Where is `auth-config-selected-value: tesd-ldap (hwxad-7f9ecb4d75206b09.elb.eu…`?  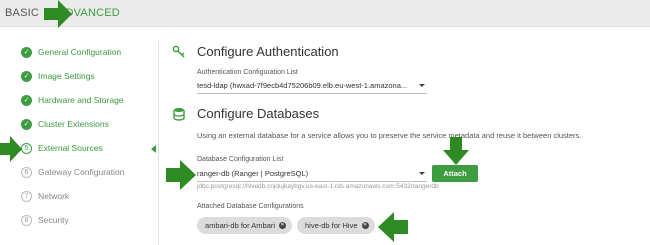 auth-config-selected-value: tesd-ldap (hwxad-7f9ecb4d75206b09.elb.eu… is located at coordinates (302, 85).